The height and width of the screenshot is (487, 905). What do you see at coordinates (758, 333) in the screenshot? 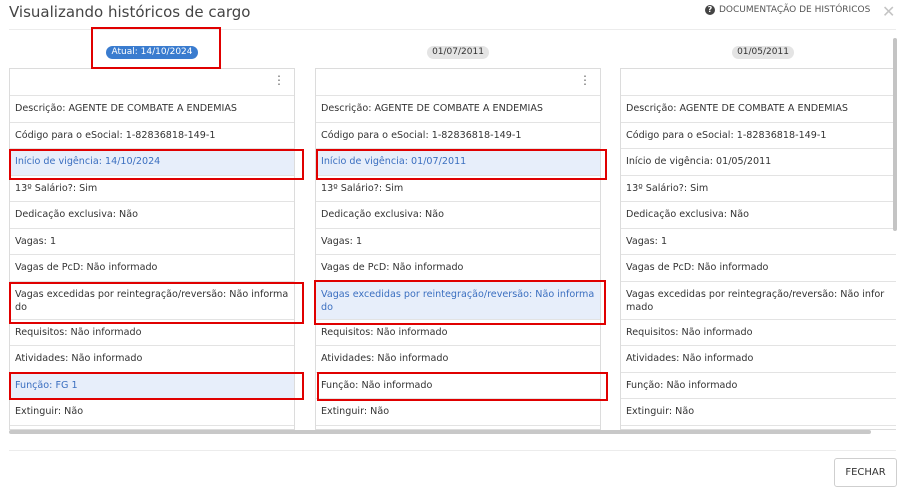
I see `field-requirements: Requisitos: Não informado` at bounding box center [758, 333].